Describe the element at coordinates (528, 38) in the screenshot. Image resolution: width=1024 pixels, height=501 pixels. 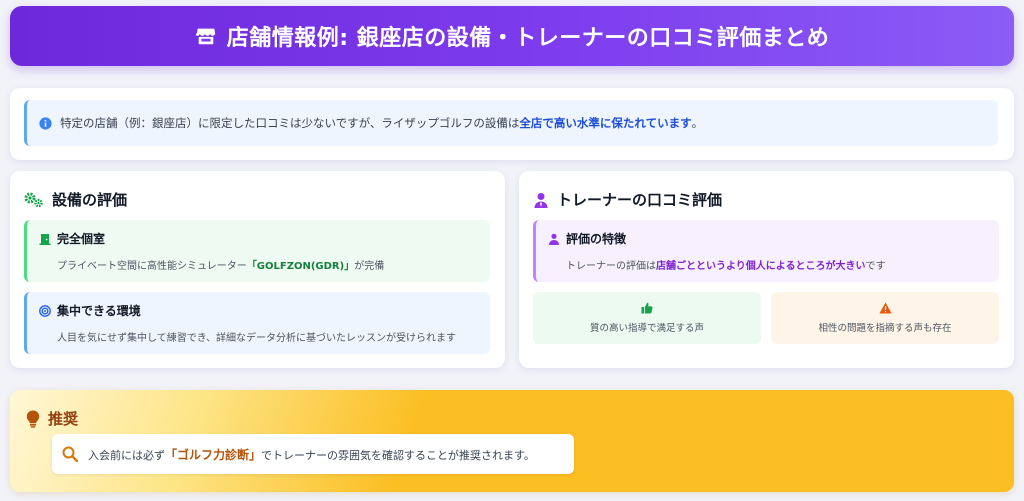
I see `page-title: 店舗情報例: 銀座店の設備・トレーナーの口コミ評価まとめ` at that location.